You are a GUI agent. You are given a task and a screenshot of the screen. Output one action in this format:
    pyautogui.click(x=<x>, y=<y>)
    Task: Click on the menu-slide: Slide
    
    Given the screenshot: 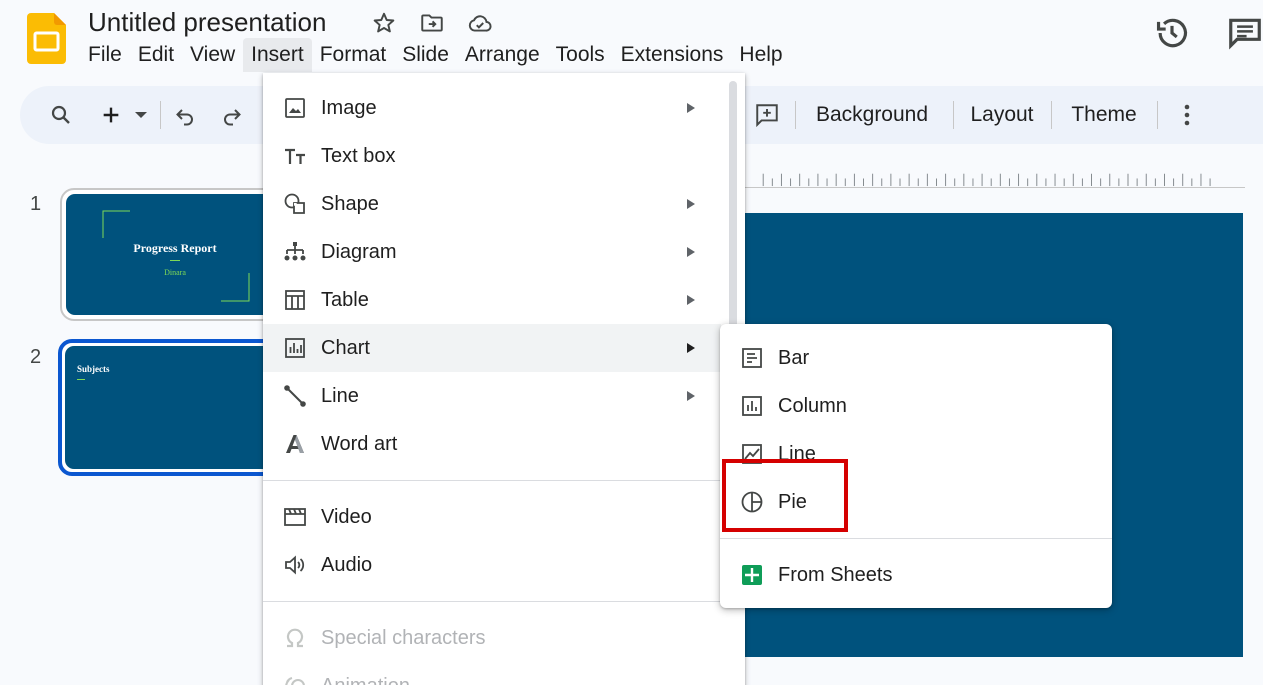 What is the action you would take?
    pyautogui.click(x=425, y=55)
    